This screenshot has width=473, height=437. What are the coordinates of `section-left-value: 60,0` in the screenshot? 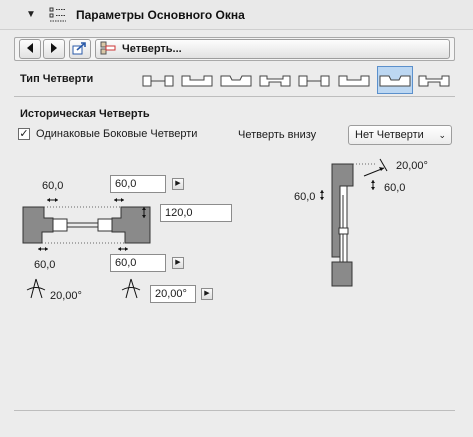 It's located at (305, 197).